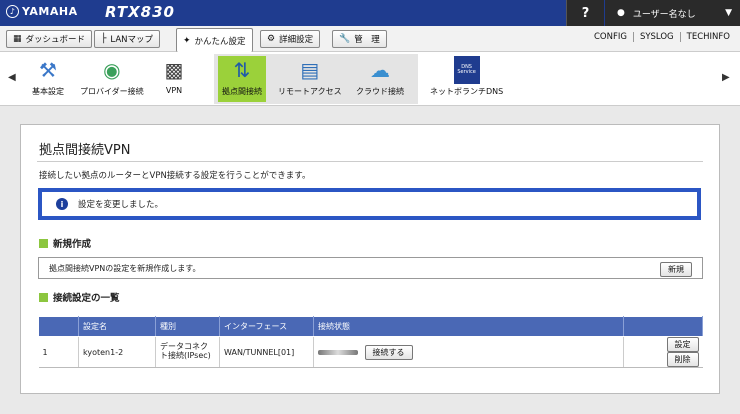 The height and width of the screenshot is (414, 740). Describe the element at coordinates (85, 150) in the screenshot. I see `page-title: 拠点間接続VPN` at that location.